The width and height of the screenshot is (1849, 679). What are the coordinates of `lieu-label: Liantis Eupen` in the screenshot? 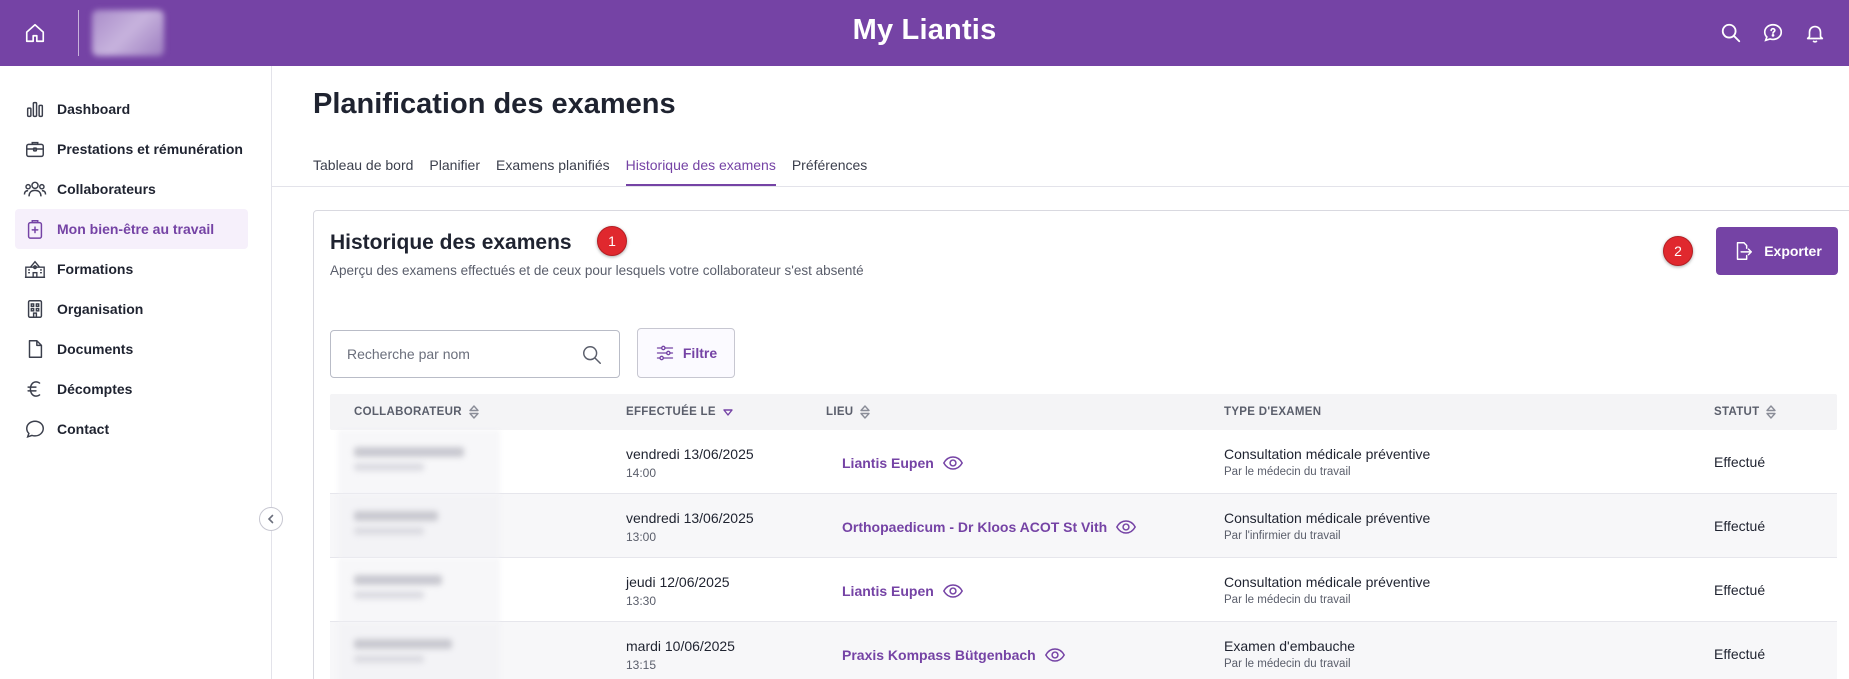 It's located at (888, 591).